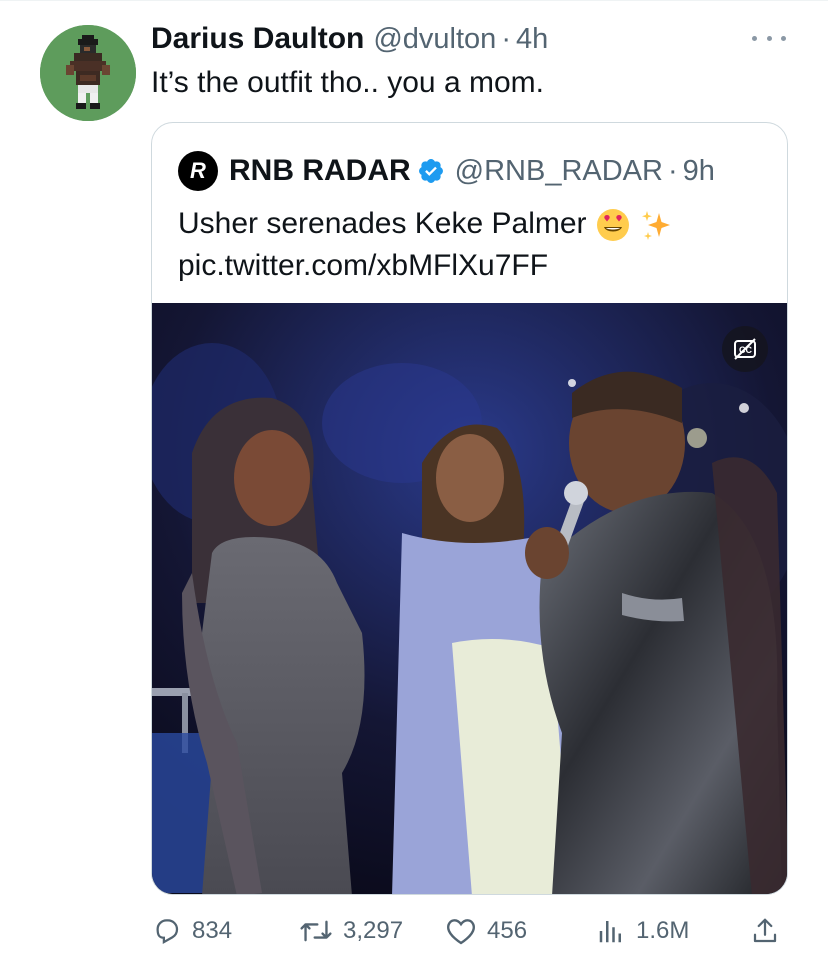 The height and width of the screenshot is (954, 828). I want to click on quoted-author-avatar: R, so click(198, 171).